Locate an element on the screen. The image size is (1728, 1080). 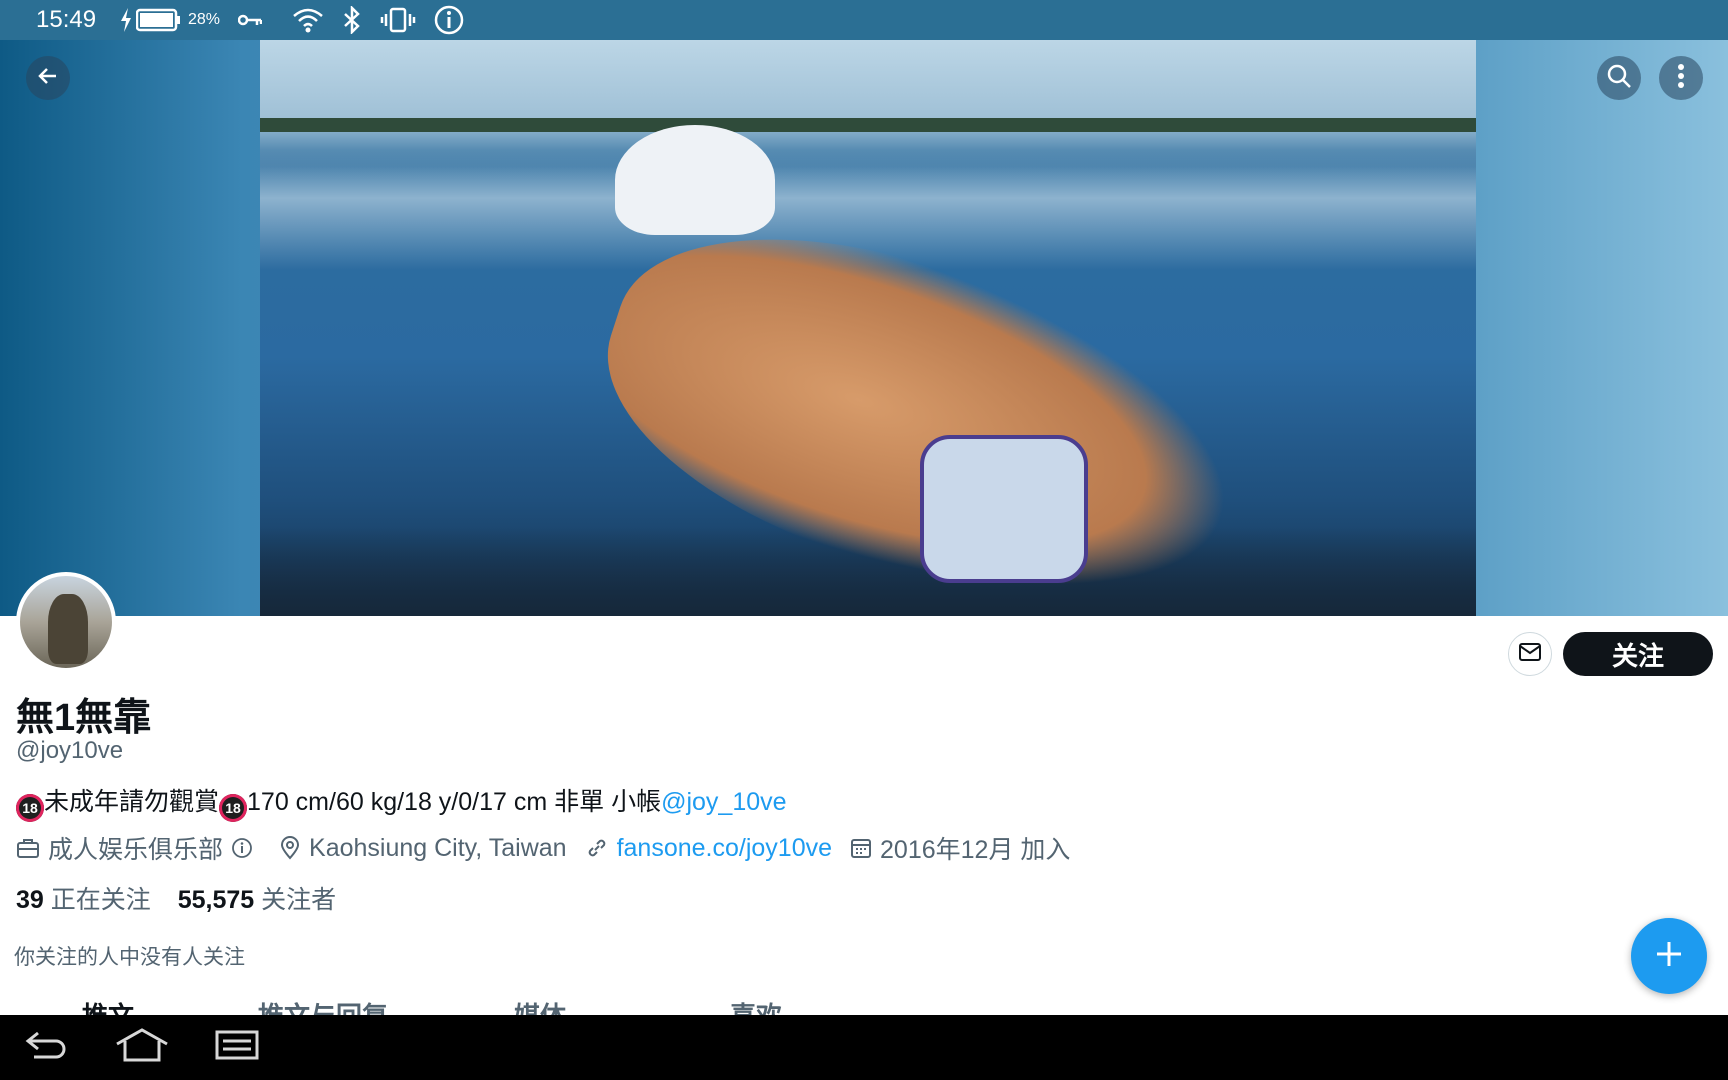
battery-percent: 28% is located at coordinates (204, 19).